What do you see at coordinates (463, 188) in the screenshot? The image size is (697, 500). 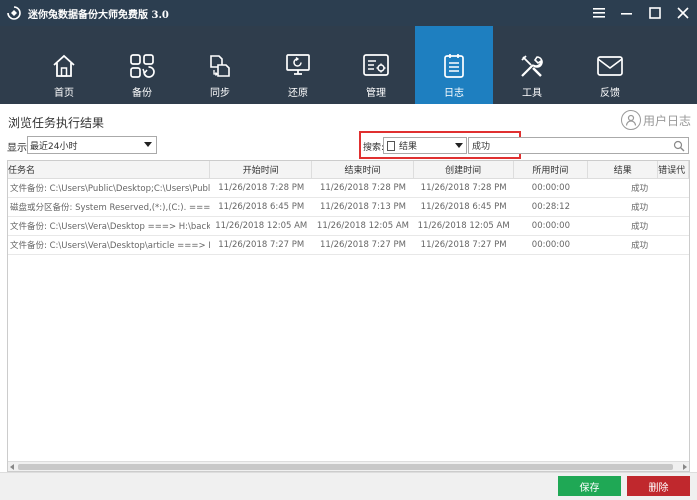 I see `cell-created: 11/26/2018 7:28 PM` at bounding box center [463, 188].